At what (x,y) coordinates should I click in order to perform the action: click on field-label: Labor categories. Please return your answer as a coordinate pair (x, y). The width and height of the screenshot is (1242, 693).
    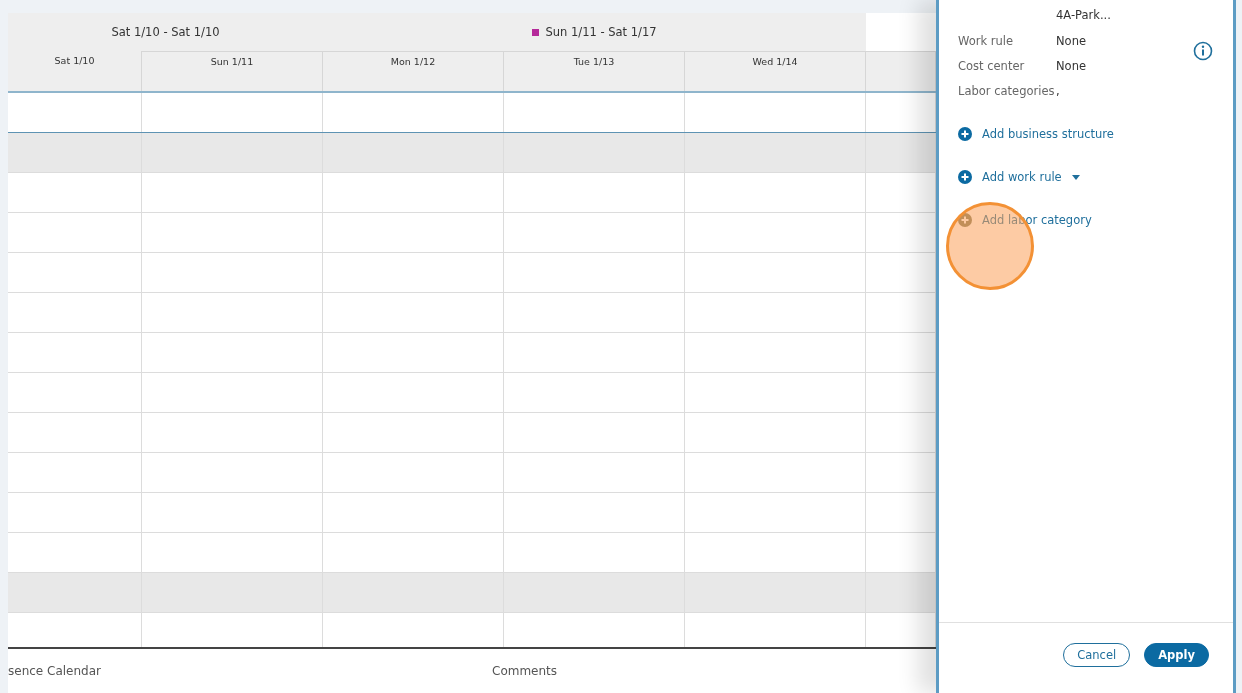
    Looking at the image, I should click on (1007, 90).